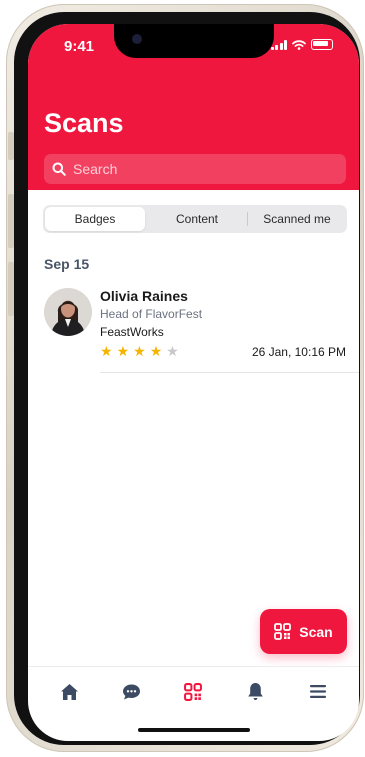  What do you see at coordinates (299, 44) in the screenshot?
I see `wifi-icon` at bounding box center [299, 44].